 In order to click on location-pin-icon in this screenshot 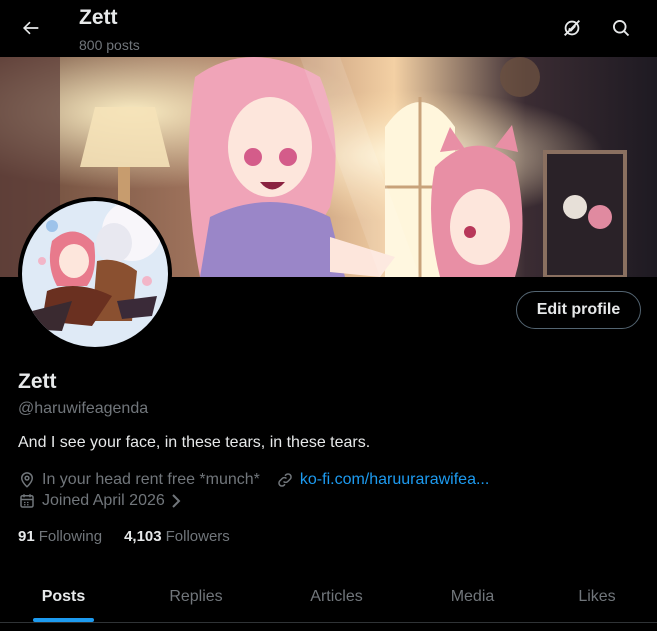, I will do `click(27, 480)`.